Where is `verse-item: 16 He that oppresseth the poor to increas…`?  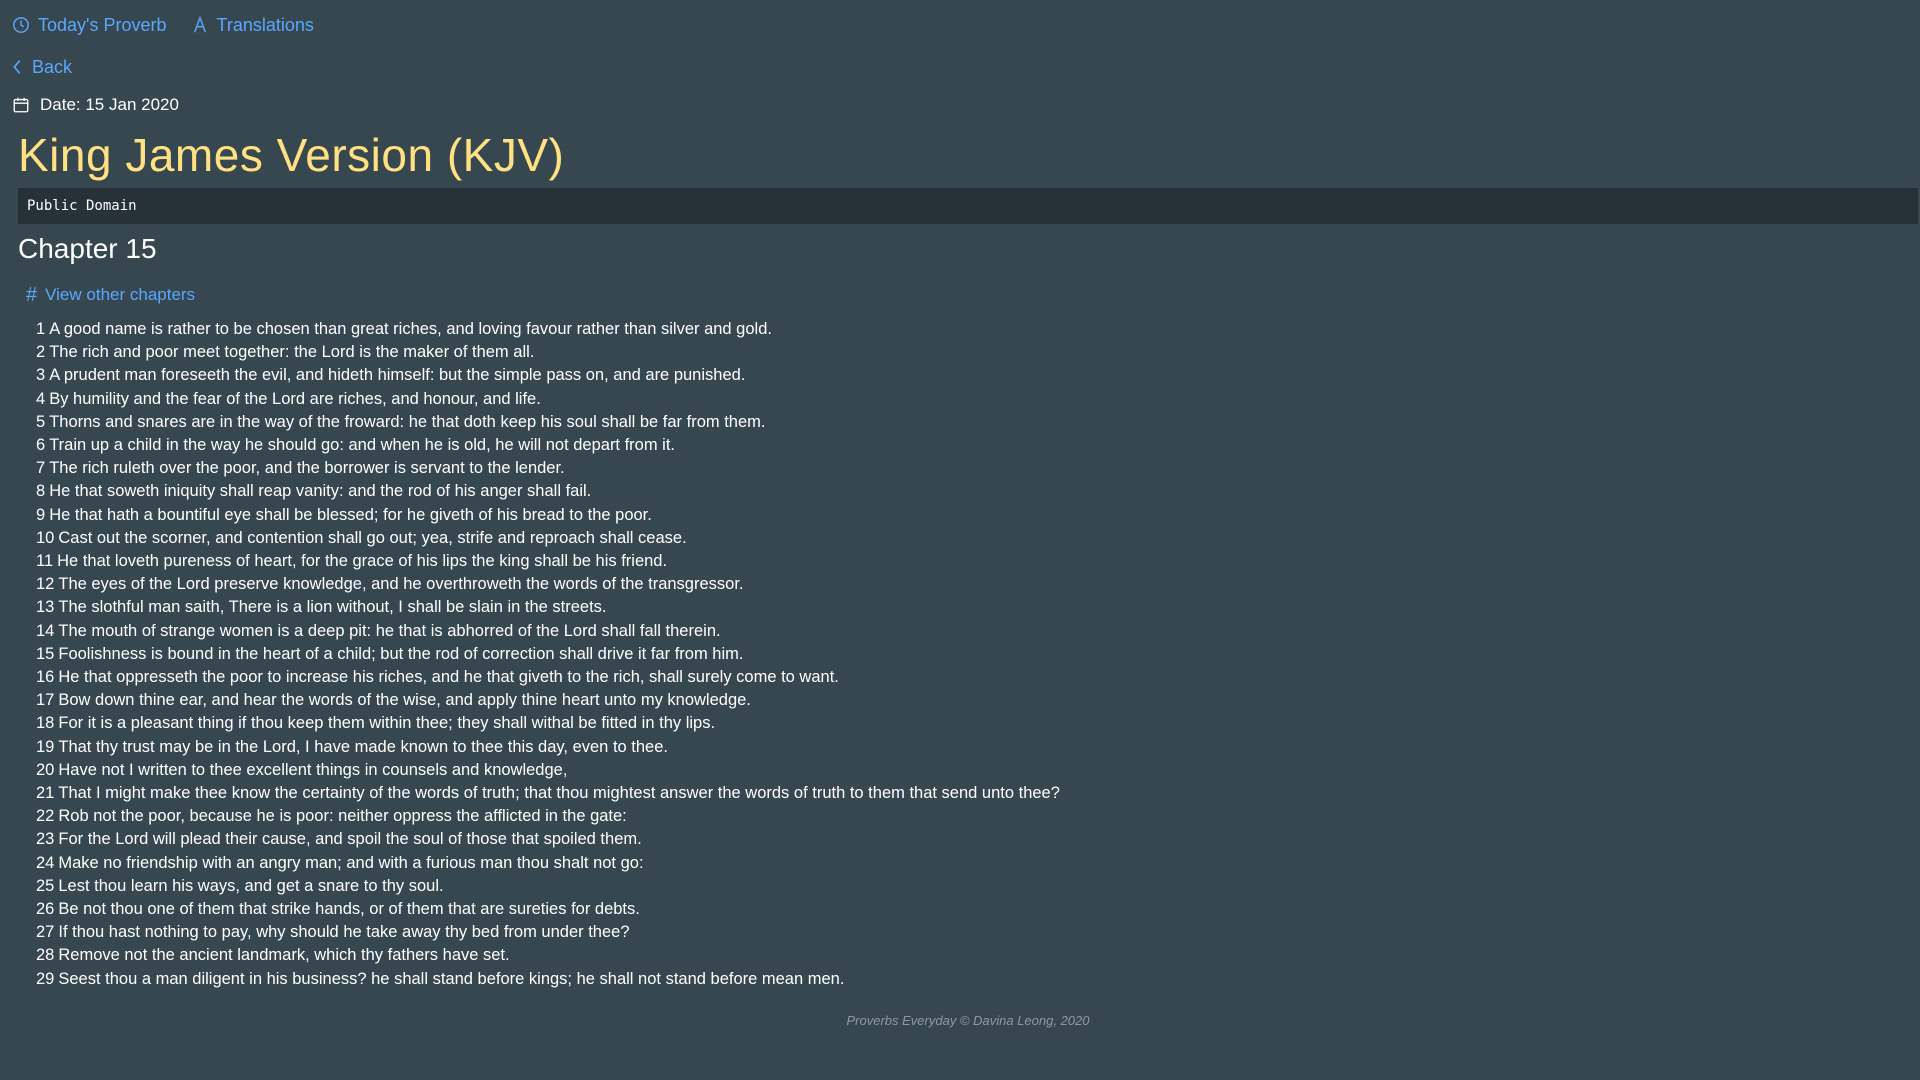
verse-item: 16 He that oppresseth the poor to increas… is located at coordinates (548, 677).